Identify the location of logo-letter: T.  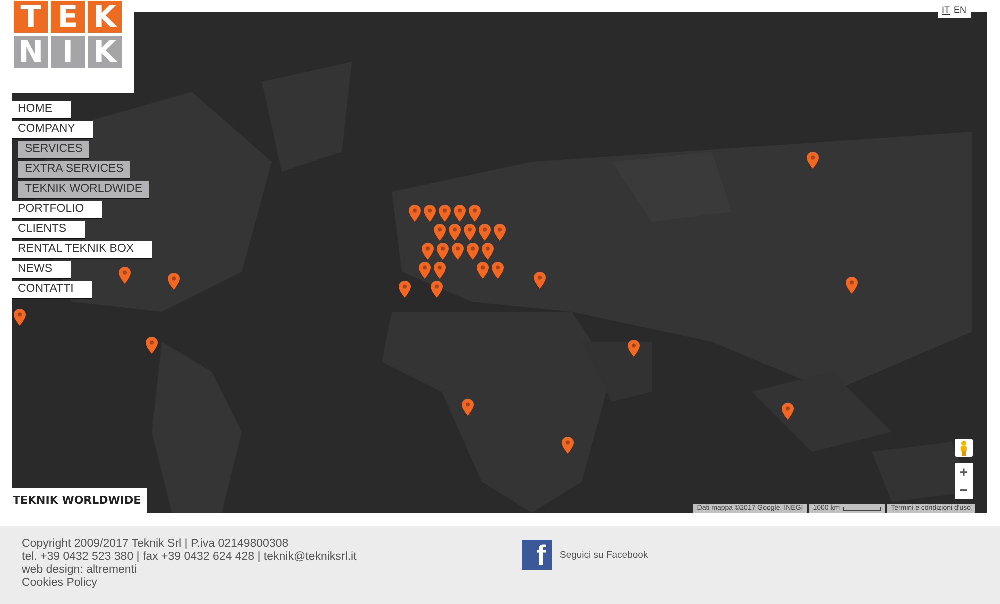
(31, 17).